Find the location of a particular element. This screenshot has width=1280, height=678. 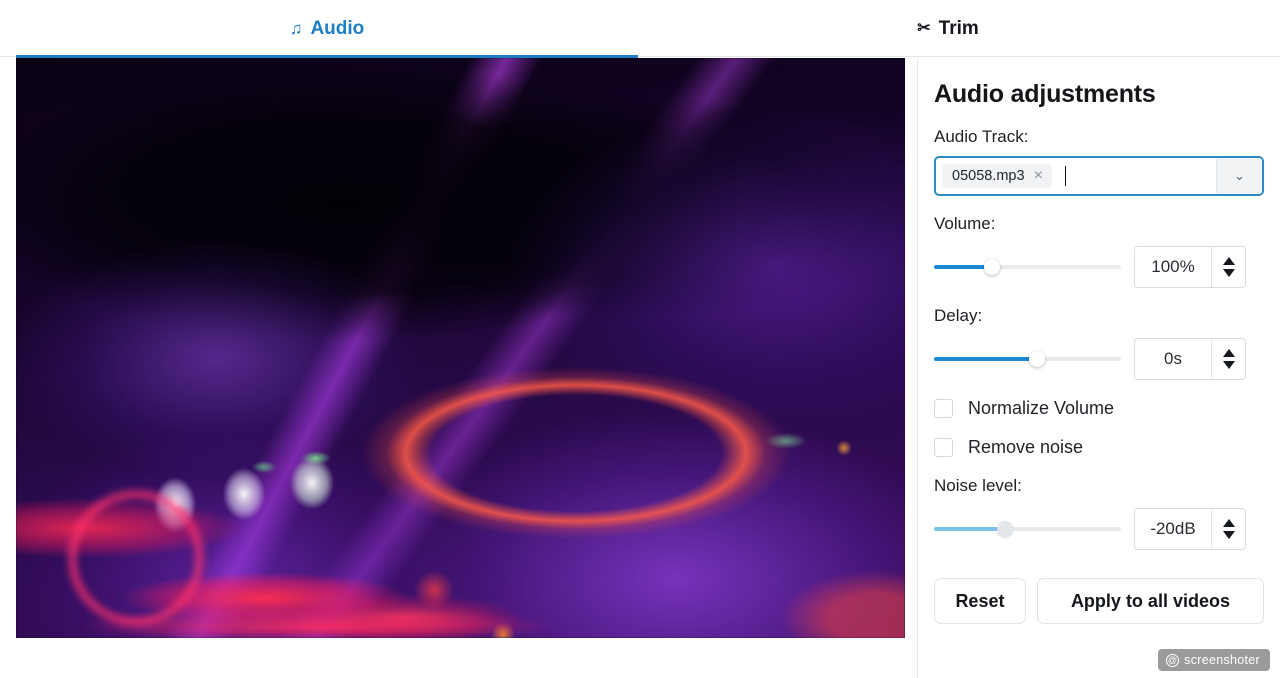

normalize-volume-label: Normalize Volume is located at coordinates (1041, 408).